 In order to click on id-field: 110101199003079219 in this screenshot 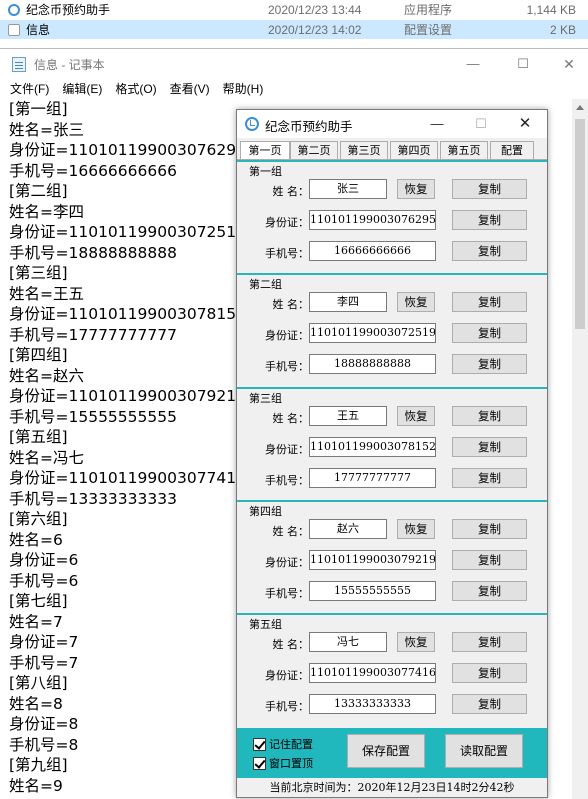, I will do `click(372, 560)`.